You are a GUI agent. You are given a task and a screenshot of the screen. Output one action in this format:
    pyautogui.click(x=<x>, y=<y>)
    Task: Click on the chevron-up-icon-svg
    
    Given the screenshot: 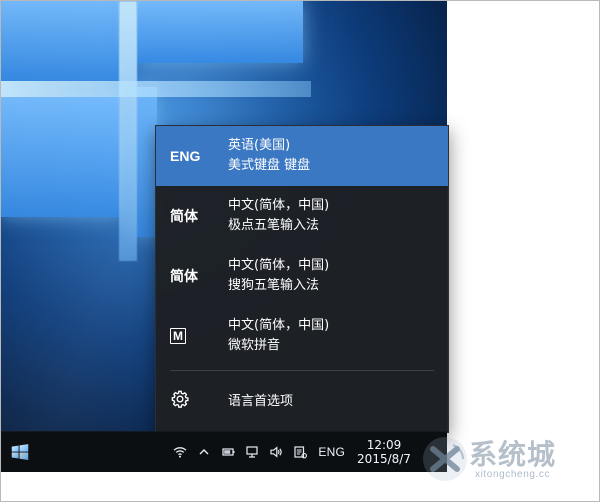 What is the action you would take?
    pyautogui.click(x=204, y=452)
    